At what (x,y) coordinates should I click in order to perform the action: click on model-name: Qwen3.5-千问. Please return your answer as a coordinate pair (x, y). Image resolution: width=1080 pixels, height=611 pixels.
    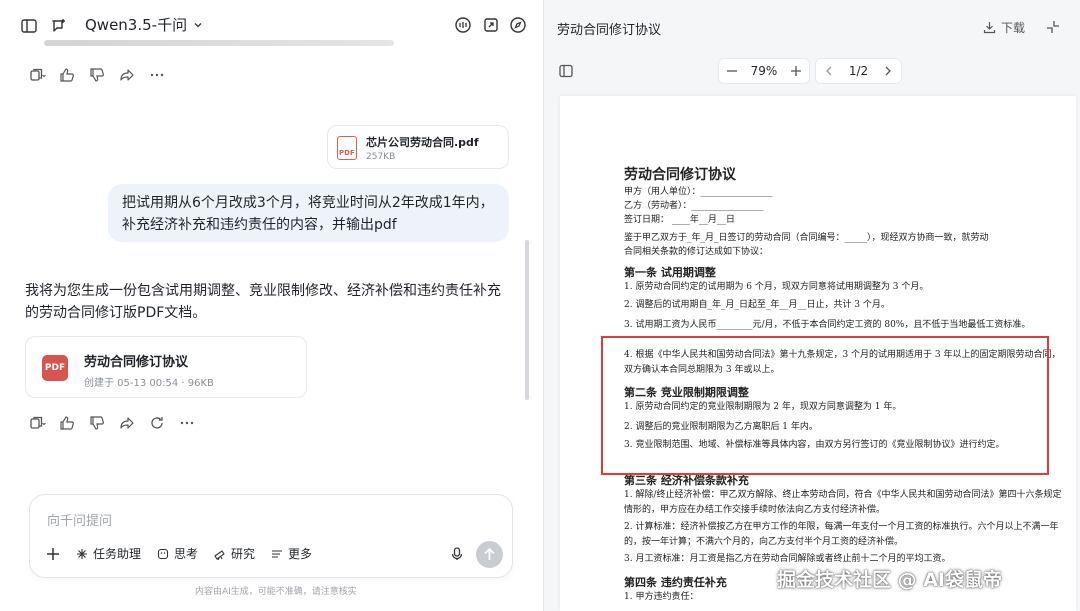
    Looking at the image, I should click on (136, 25).